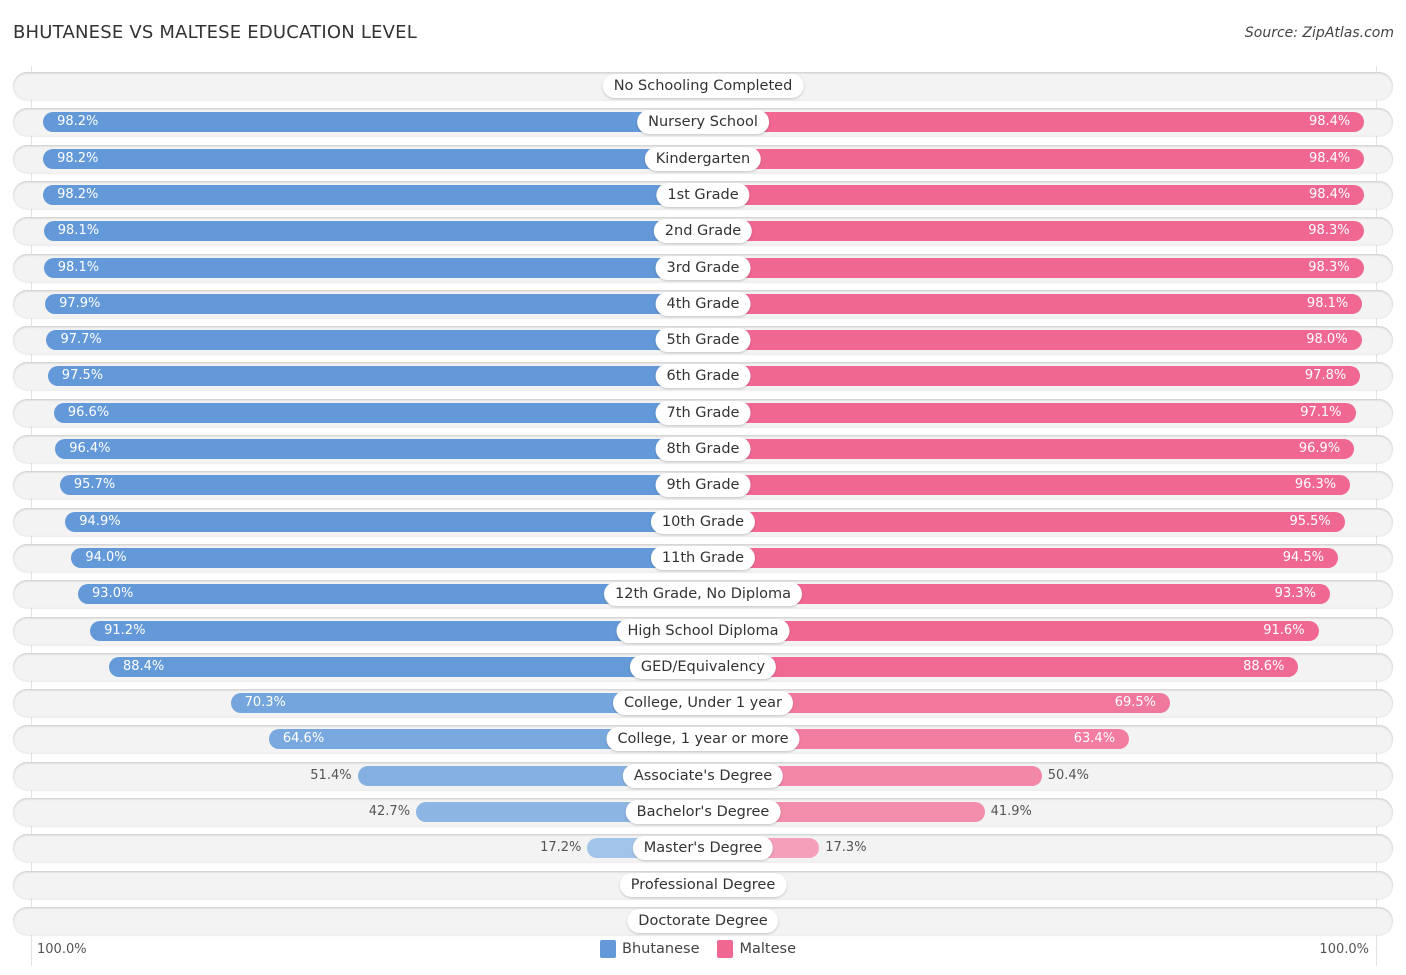 This screenshot has width=1406, height=975. I want to click on value-label-maltese: 63.4%, so click(1094, 739).